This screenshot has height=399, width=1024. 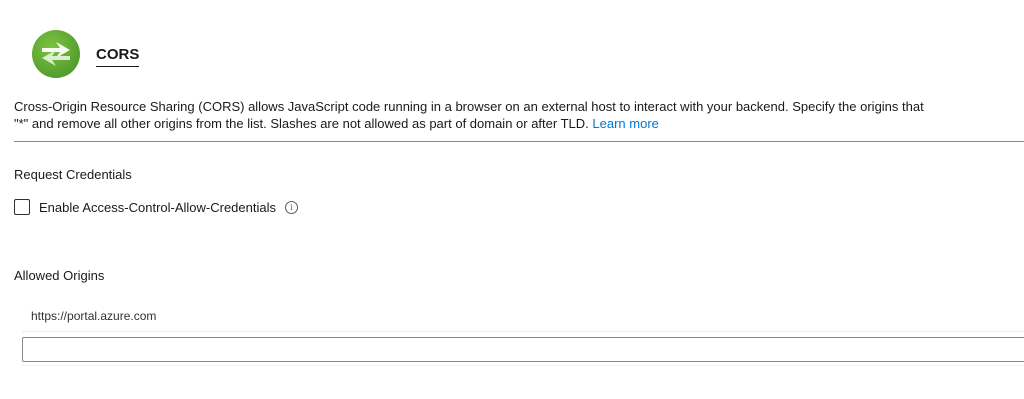 What do you see at coordinates (291, 207) in the screenshot?
I see `info-icon: i` at bounding box center [291, 207].